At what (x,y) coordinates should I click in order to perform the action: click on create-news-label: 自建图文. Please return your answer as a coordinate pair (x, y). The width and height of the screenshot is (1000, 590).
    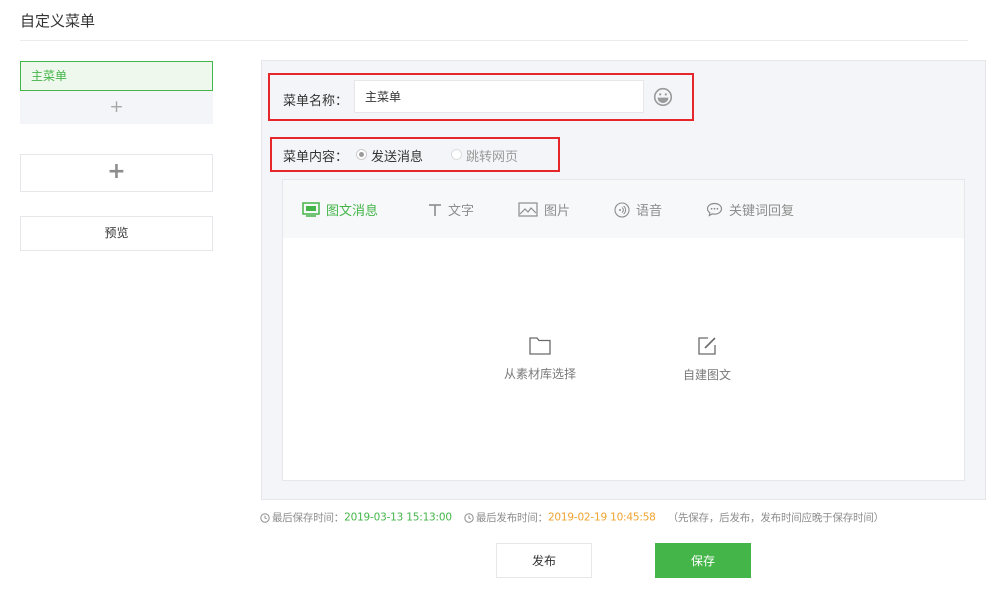
    Looking at the image, I should click on (706, 375).